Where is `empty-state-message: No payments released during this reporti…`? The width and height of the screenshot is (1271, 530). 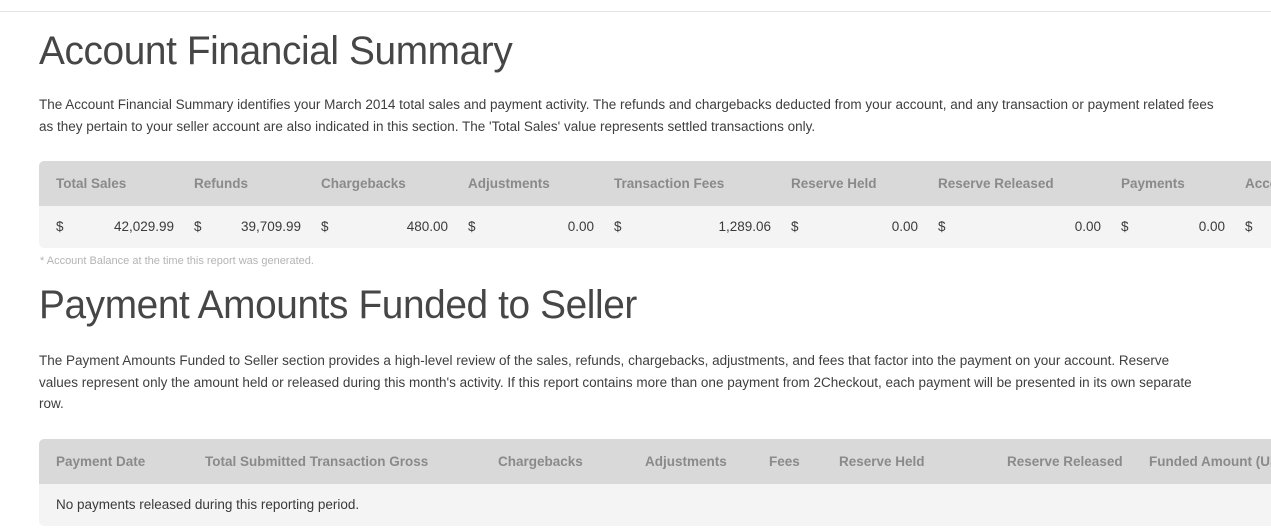
empty-state-message: No payments released during this reporti… is located at coordinates (655, 504).